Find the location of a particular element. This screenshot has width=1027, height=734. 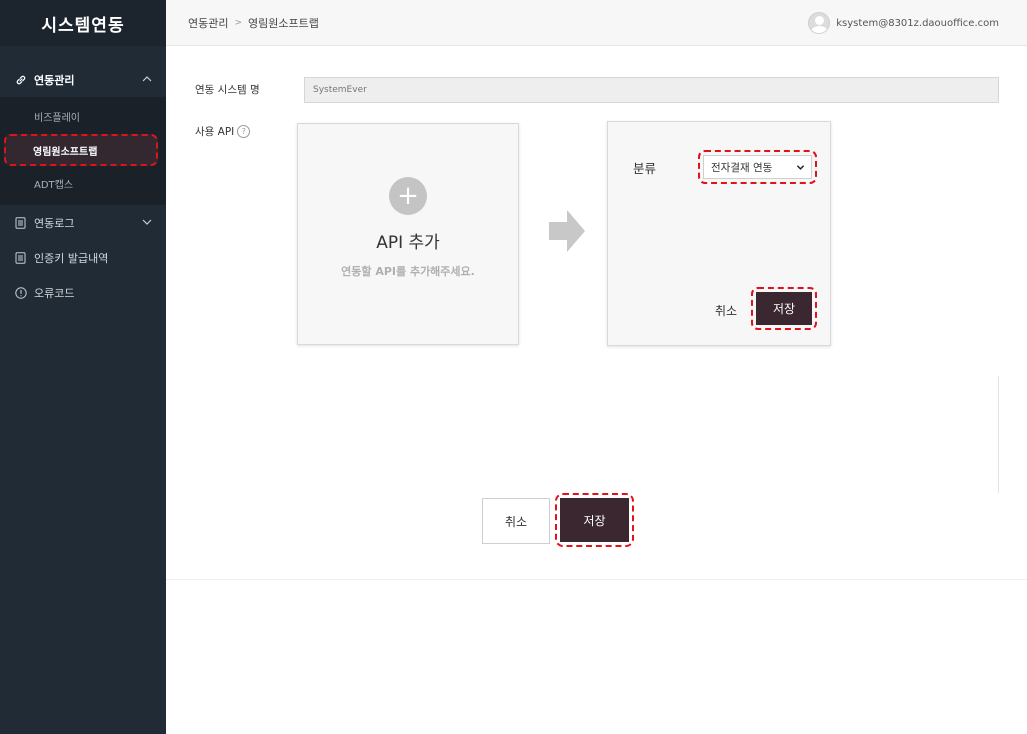

arrow-right-icon is located at coordinates (567, 231).